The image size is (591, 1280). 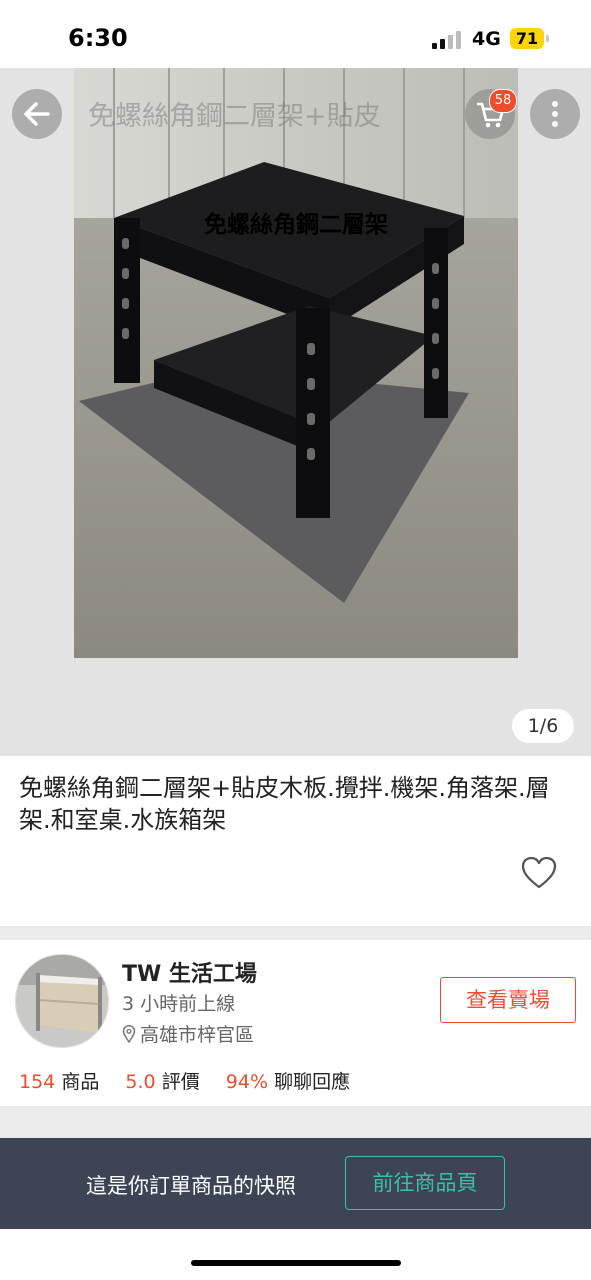 I want to click on home-indicator, so click(x=296, y=1263).